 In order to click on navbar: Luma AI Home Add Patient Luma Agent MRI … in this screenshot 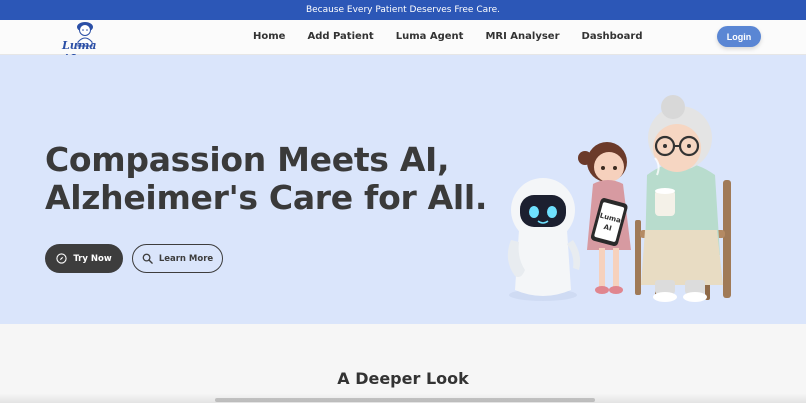, I will do `click(403, 42)`.